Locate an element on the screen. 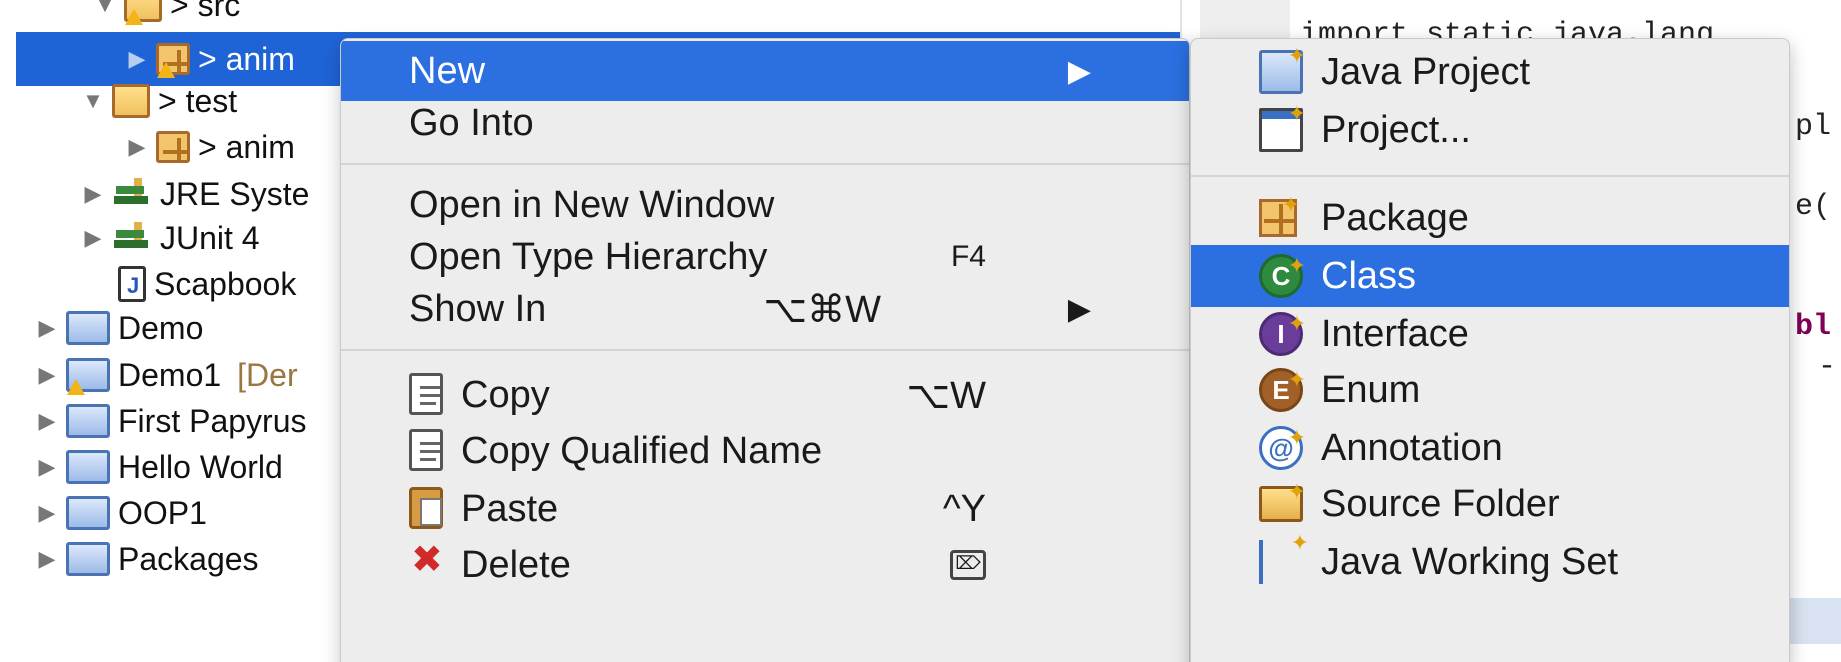 This screenshot has width=1841, height=662. project-icon is located at coordinates (1282, 126).